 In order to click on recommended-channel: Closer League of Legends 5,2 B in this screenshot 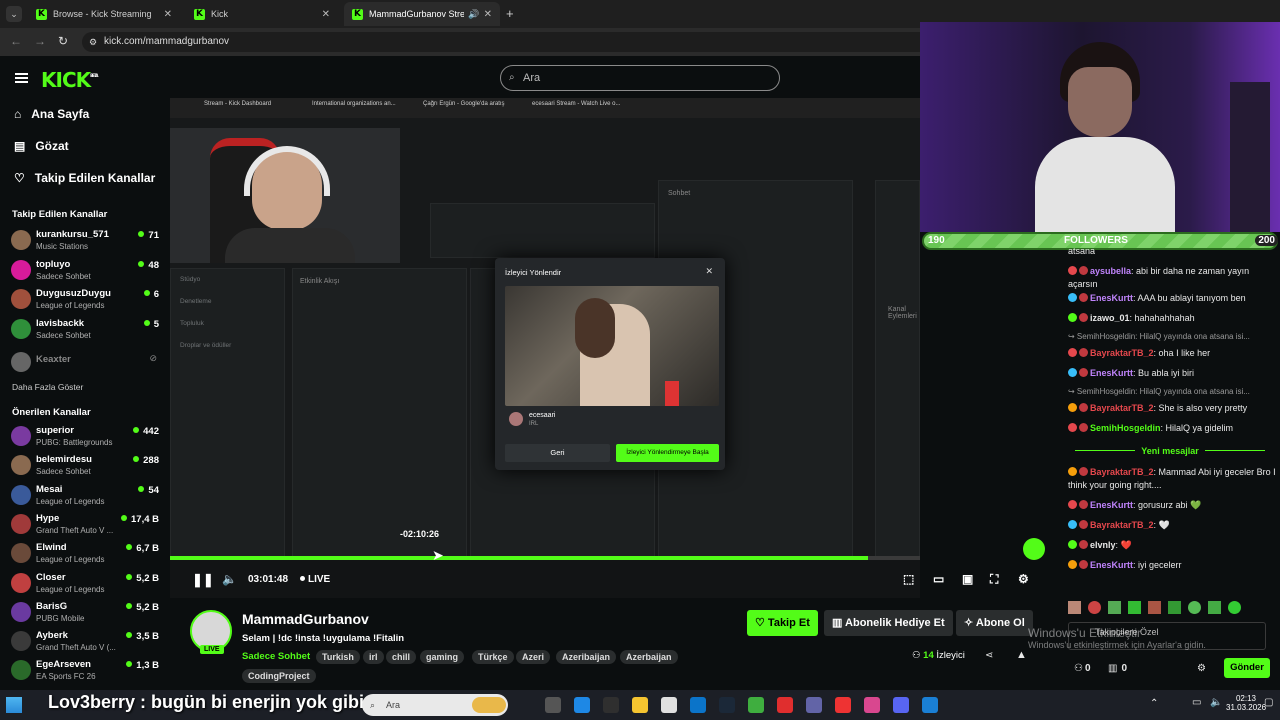, I will do `click(86, 585)`.